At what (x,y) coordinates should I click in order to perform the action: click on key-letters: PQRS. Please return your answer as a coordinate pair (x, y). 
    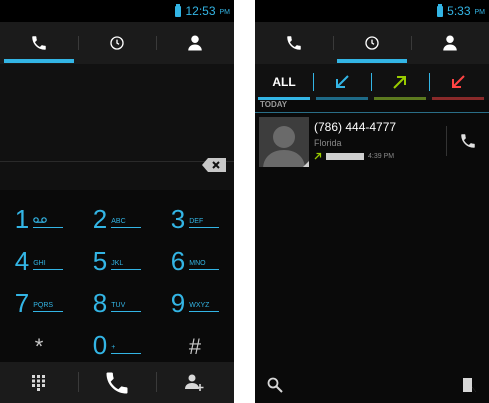
    Looking at the image, I should click on (48, 307).